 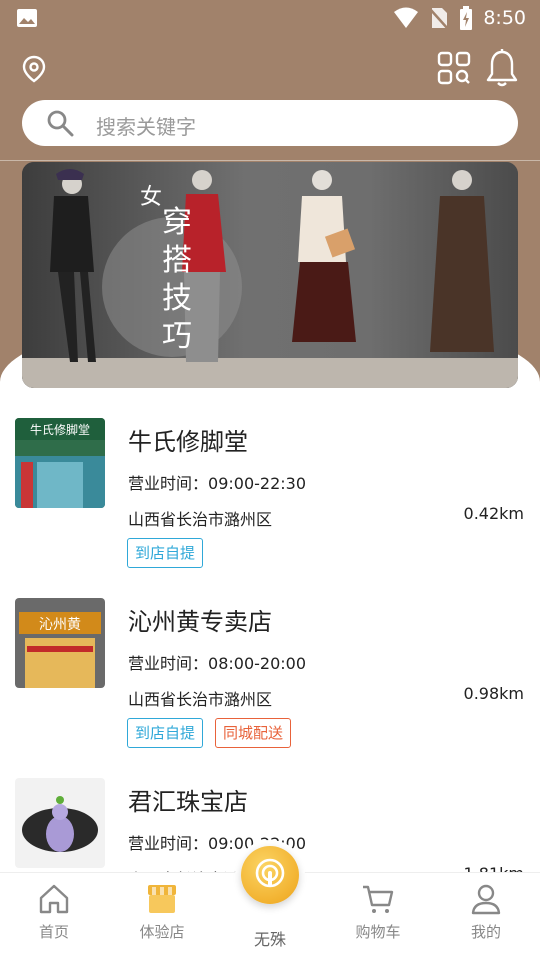 I want to click on store-name: 牛氏修脚堂, so click(x=188, y=442).